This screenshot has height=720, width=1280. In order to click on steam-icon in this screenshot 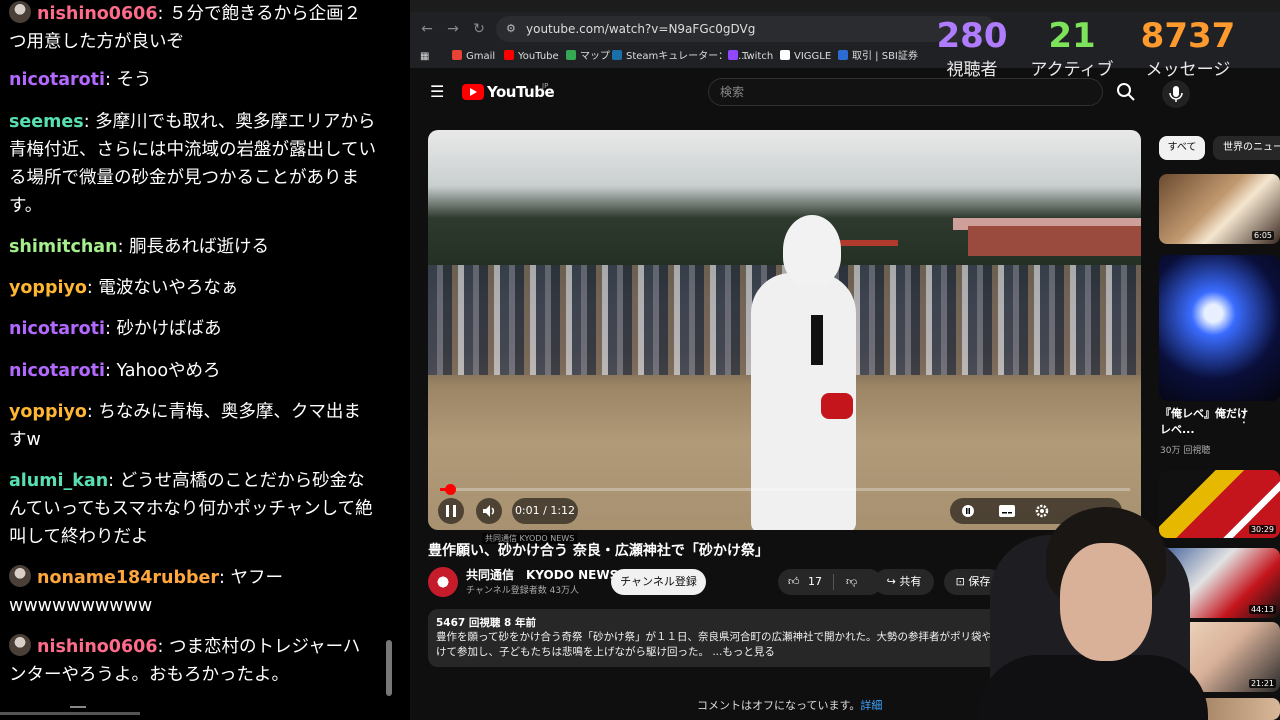, I will do `click(617, 55)`.